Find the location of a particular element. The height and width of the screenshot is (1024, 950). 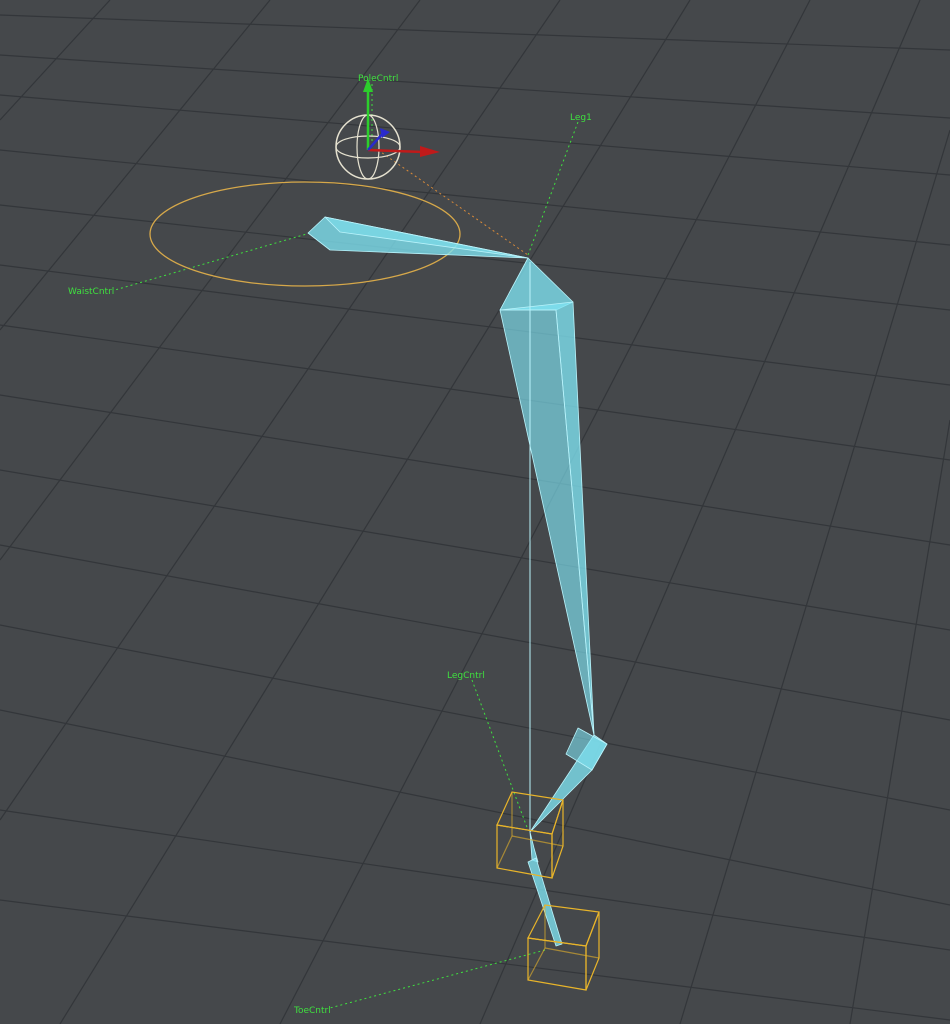

gizmo-axis-x-arrow is located at coordinates (430, 151).